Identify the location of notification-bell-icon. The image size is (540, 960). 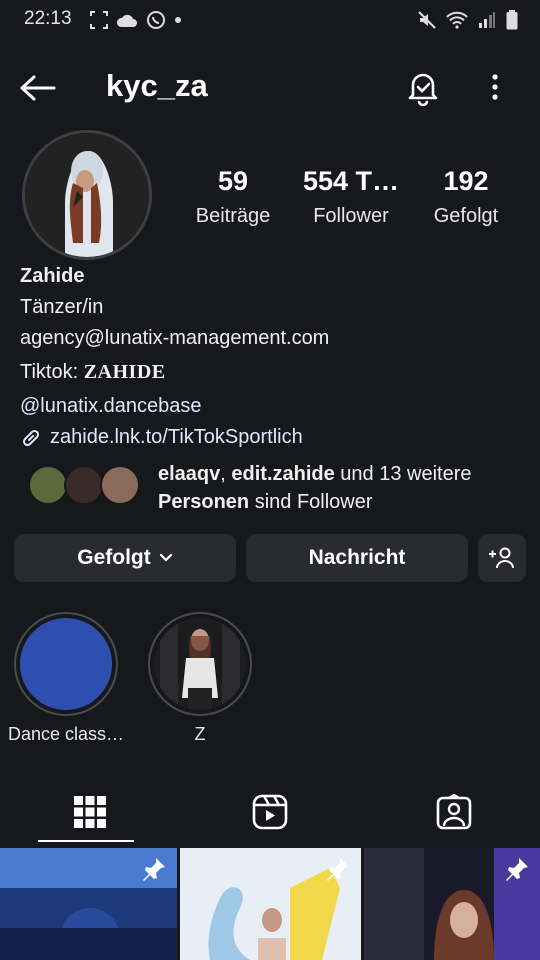
(423, 87).